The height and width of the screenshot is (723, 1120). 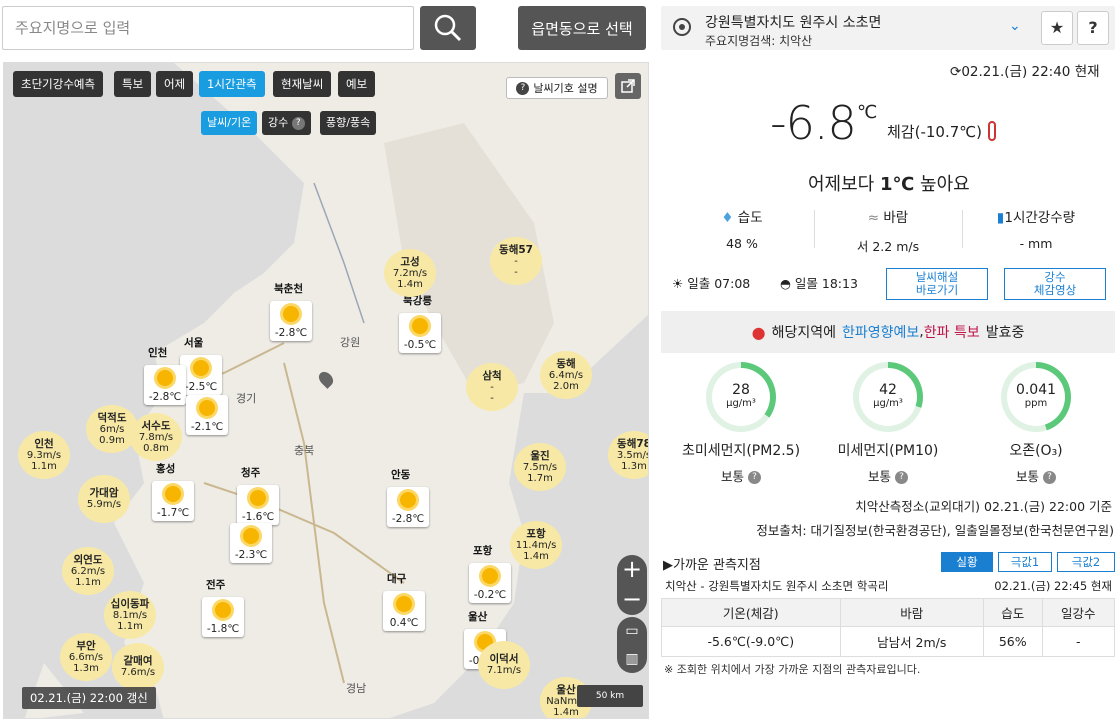 What do you see at coordinates (516, 261) in the screenshot?
I see `marine-station-marker: 동해57- -` at bounding box center [516, 261].